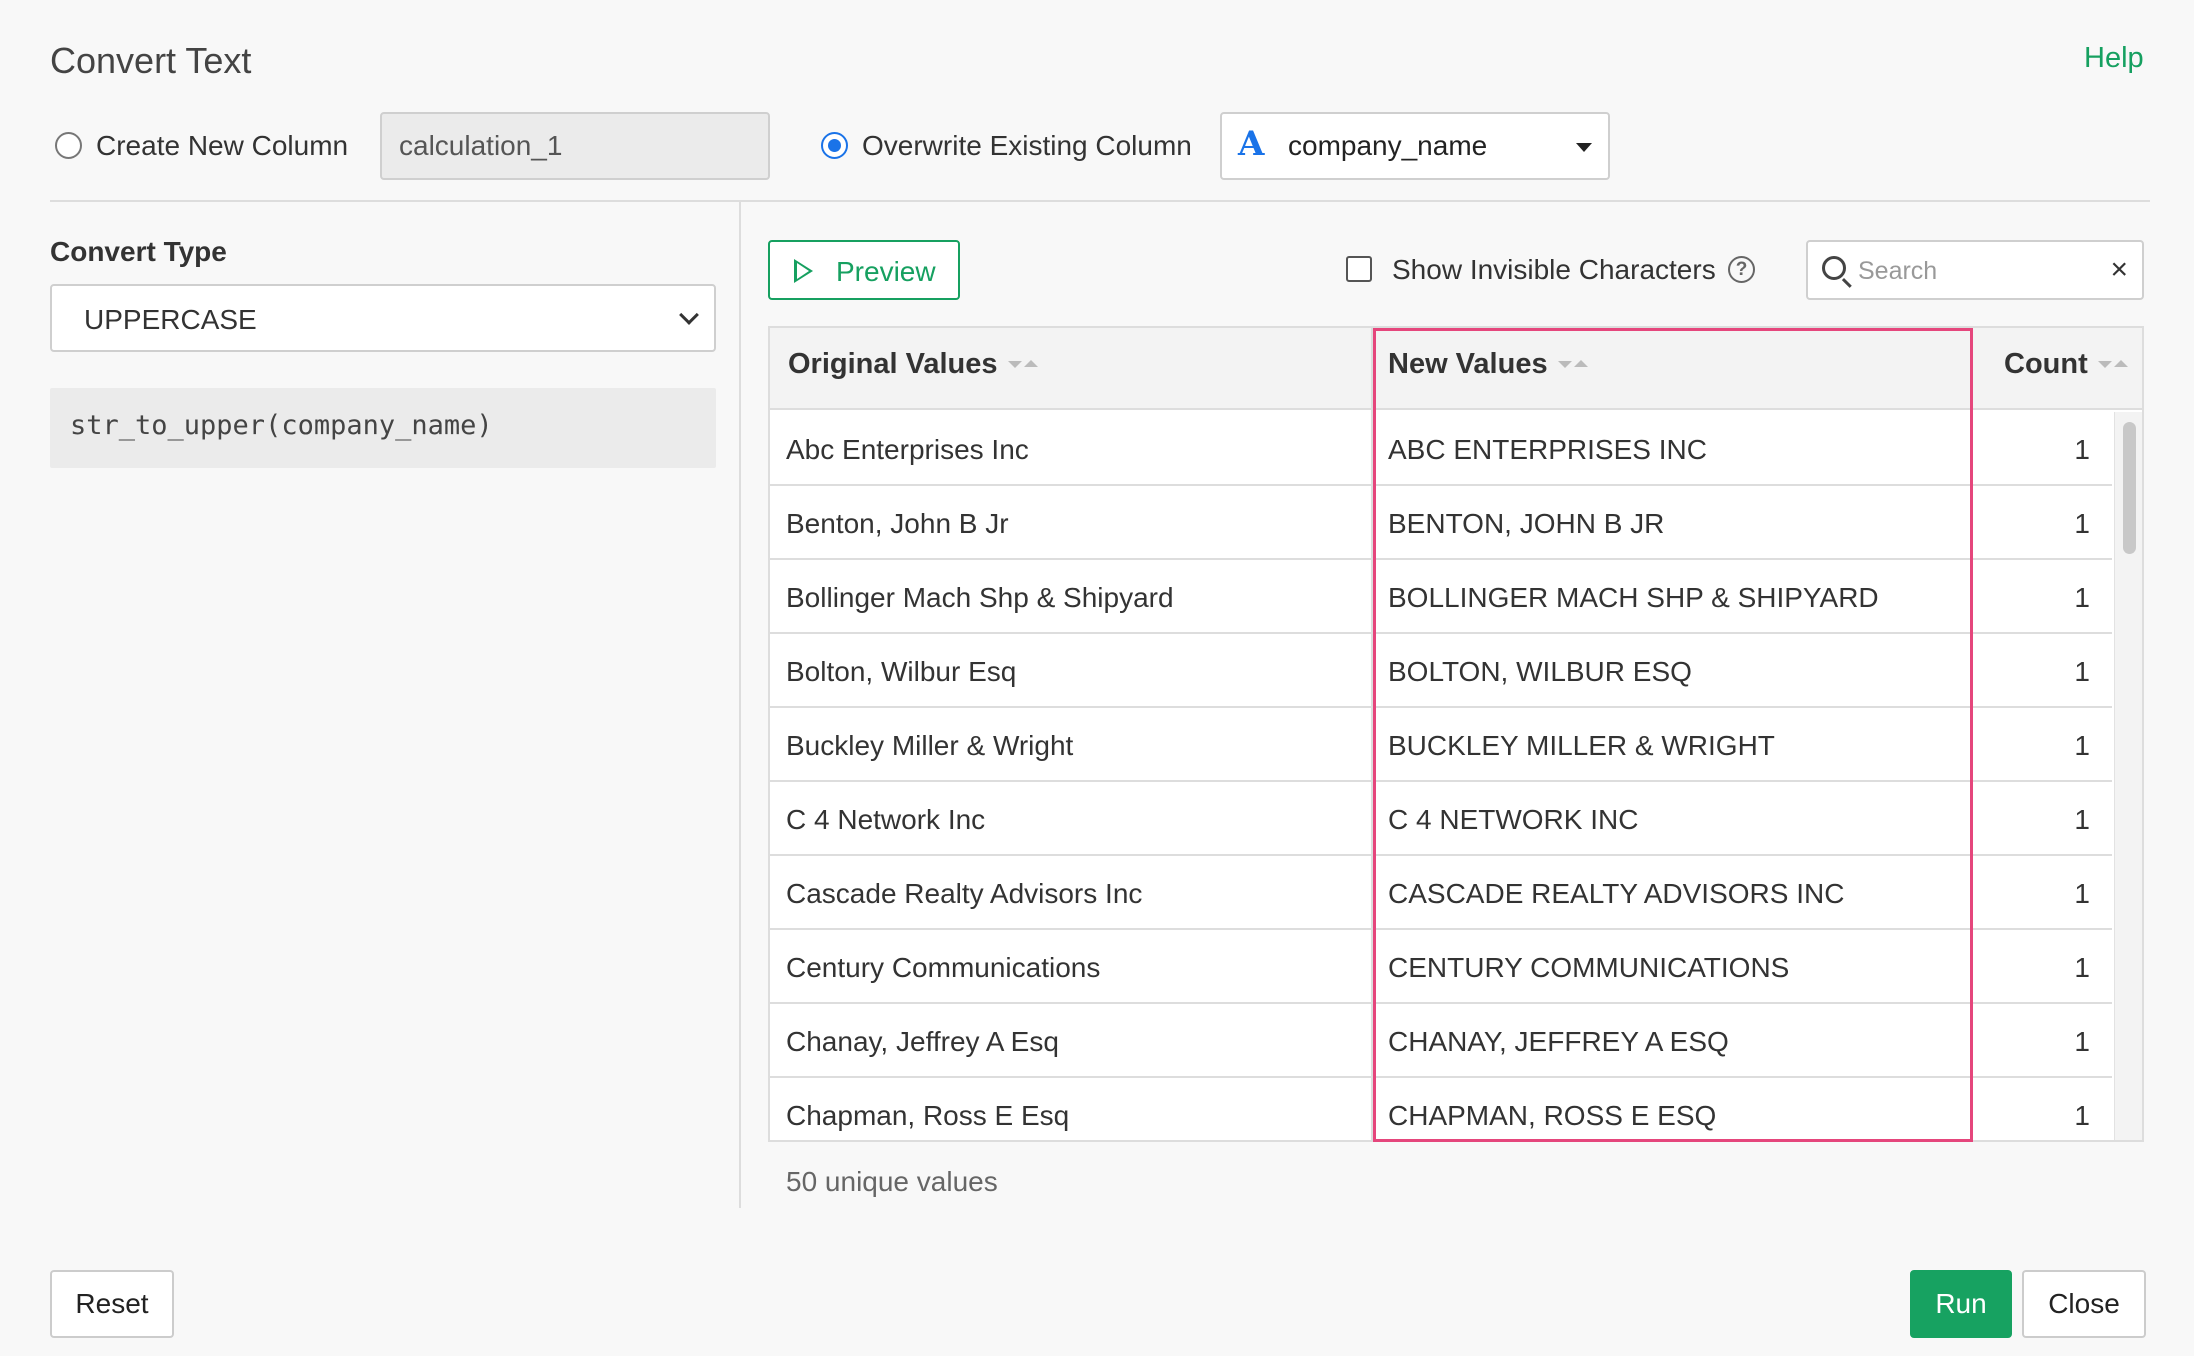 This screenshot has width=2194, height=1356. Describe the element at coordinates (886, 819) in the screenshot. I see `original-value-cell: C 4 Network Inc` at that location.